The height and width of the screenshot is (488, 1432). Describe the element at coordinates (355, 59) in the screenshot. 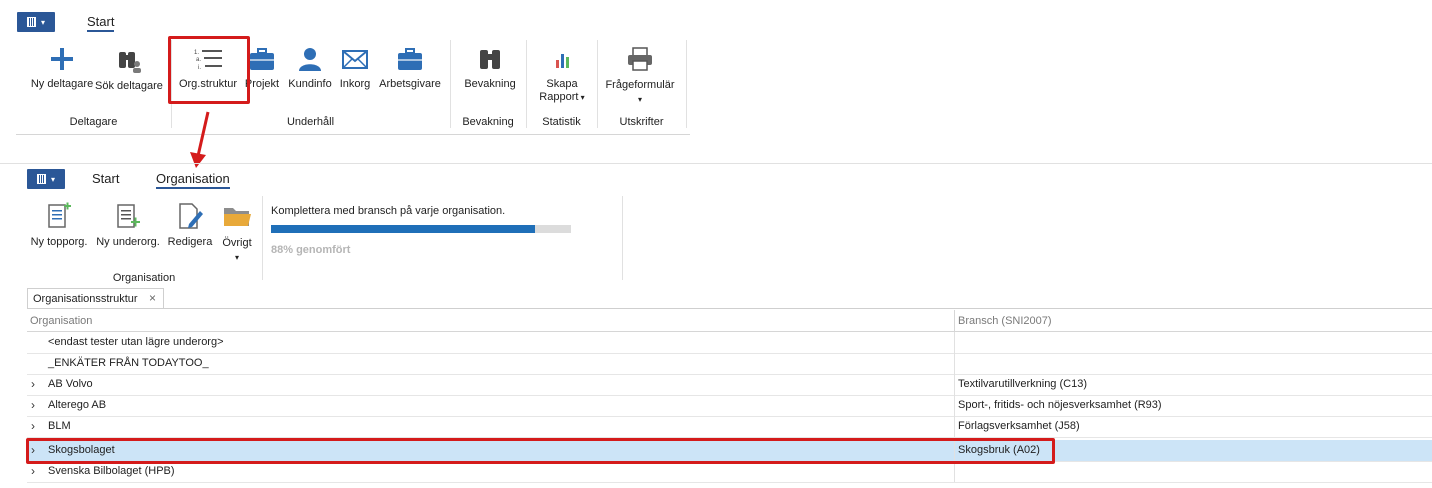

I see `envelope-icon` at that location.